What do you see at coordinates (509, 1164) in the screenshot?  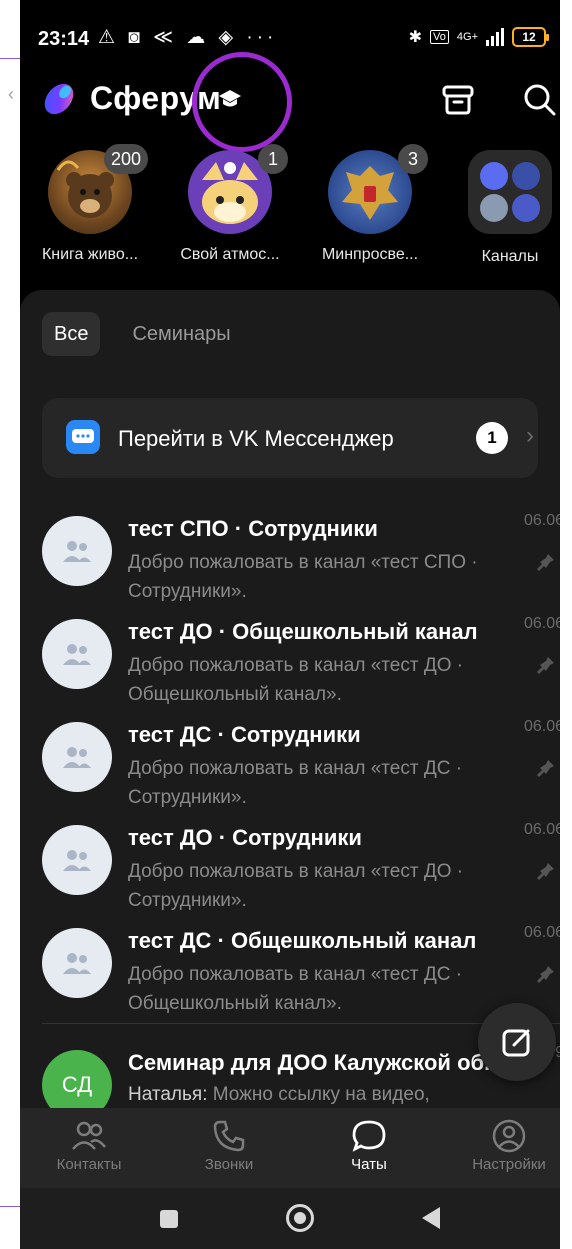 I see `nav-label: Настройки` at bounding box center [509, 1164].